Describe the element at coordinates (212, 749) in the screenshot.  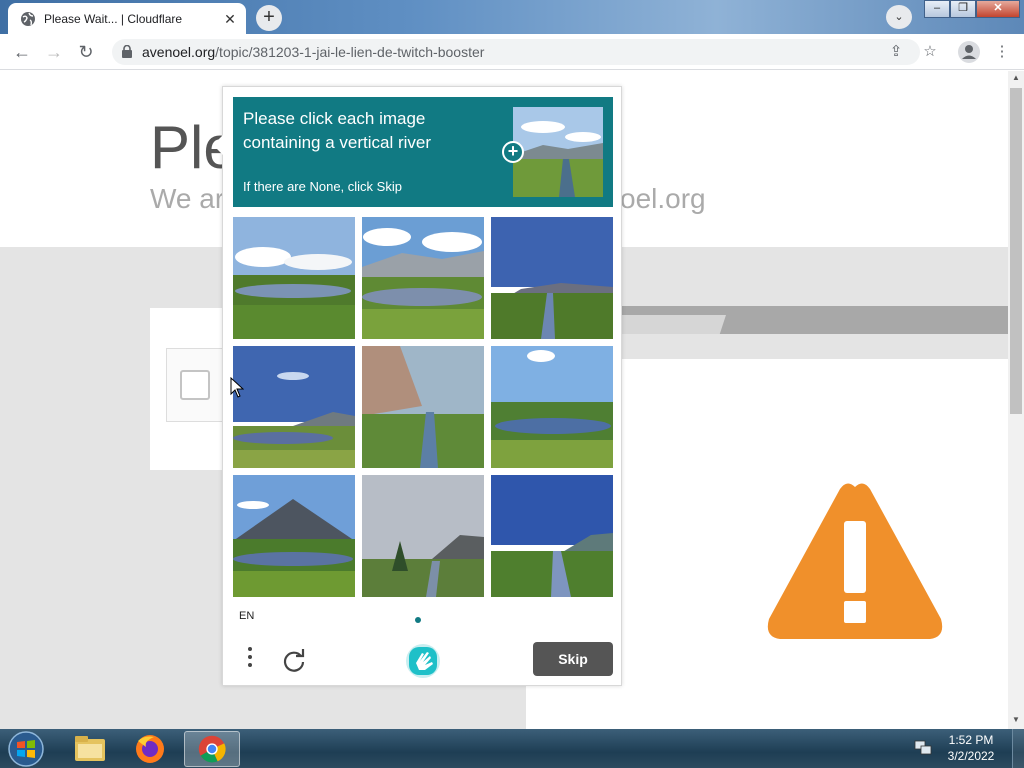
I see `chrome-icon` at that location.